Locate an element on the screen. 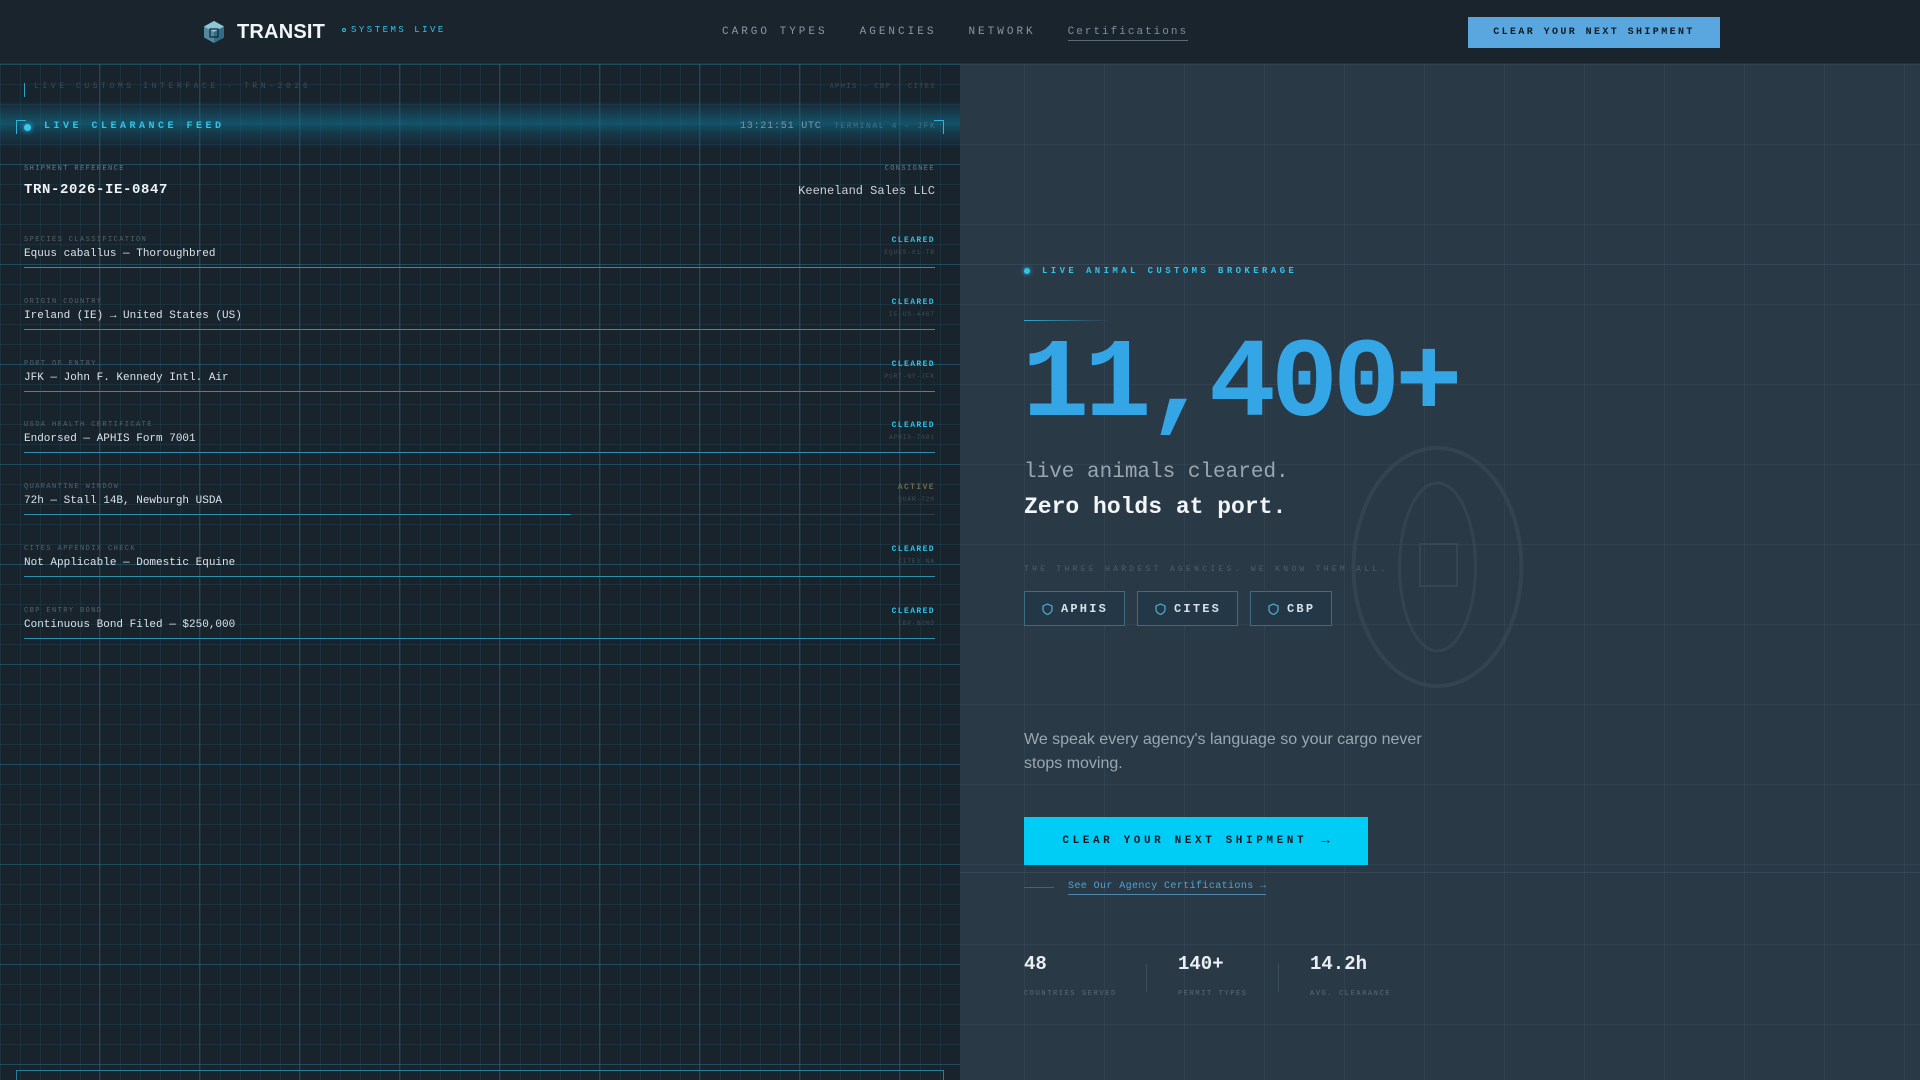  cta-label: CLEAR YOUR NEXT SHIPMENT is located at coordinates (1185, 841).